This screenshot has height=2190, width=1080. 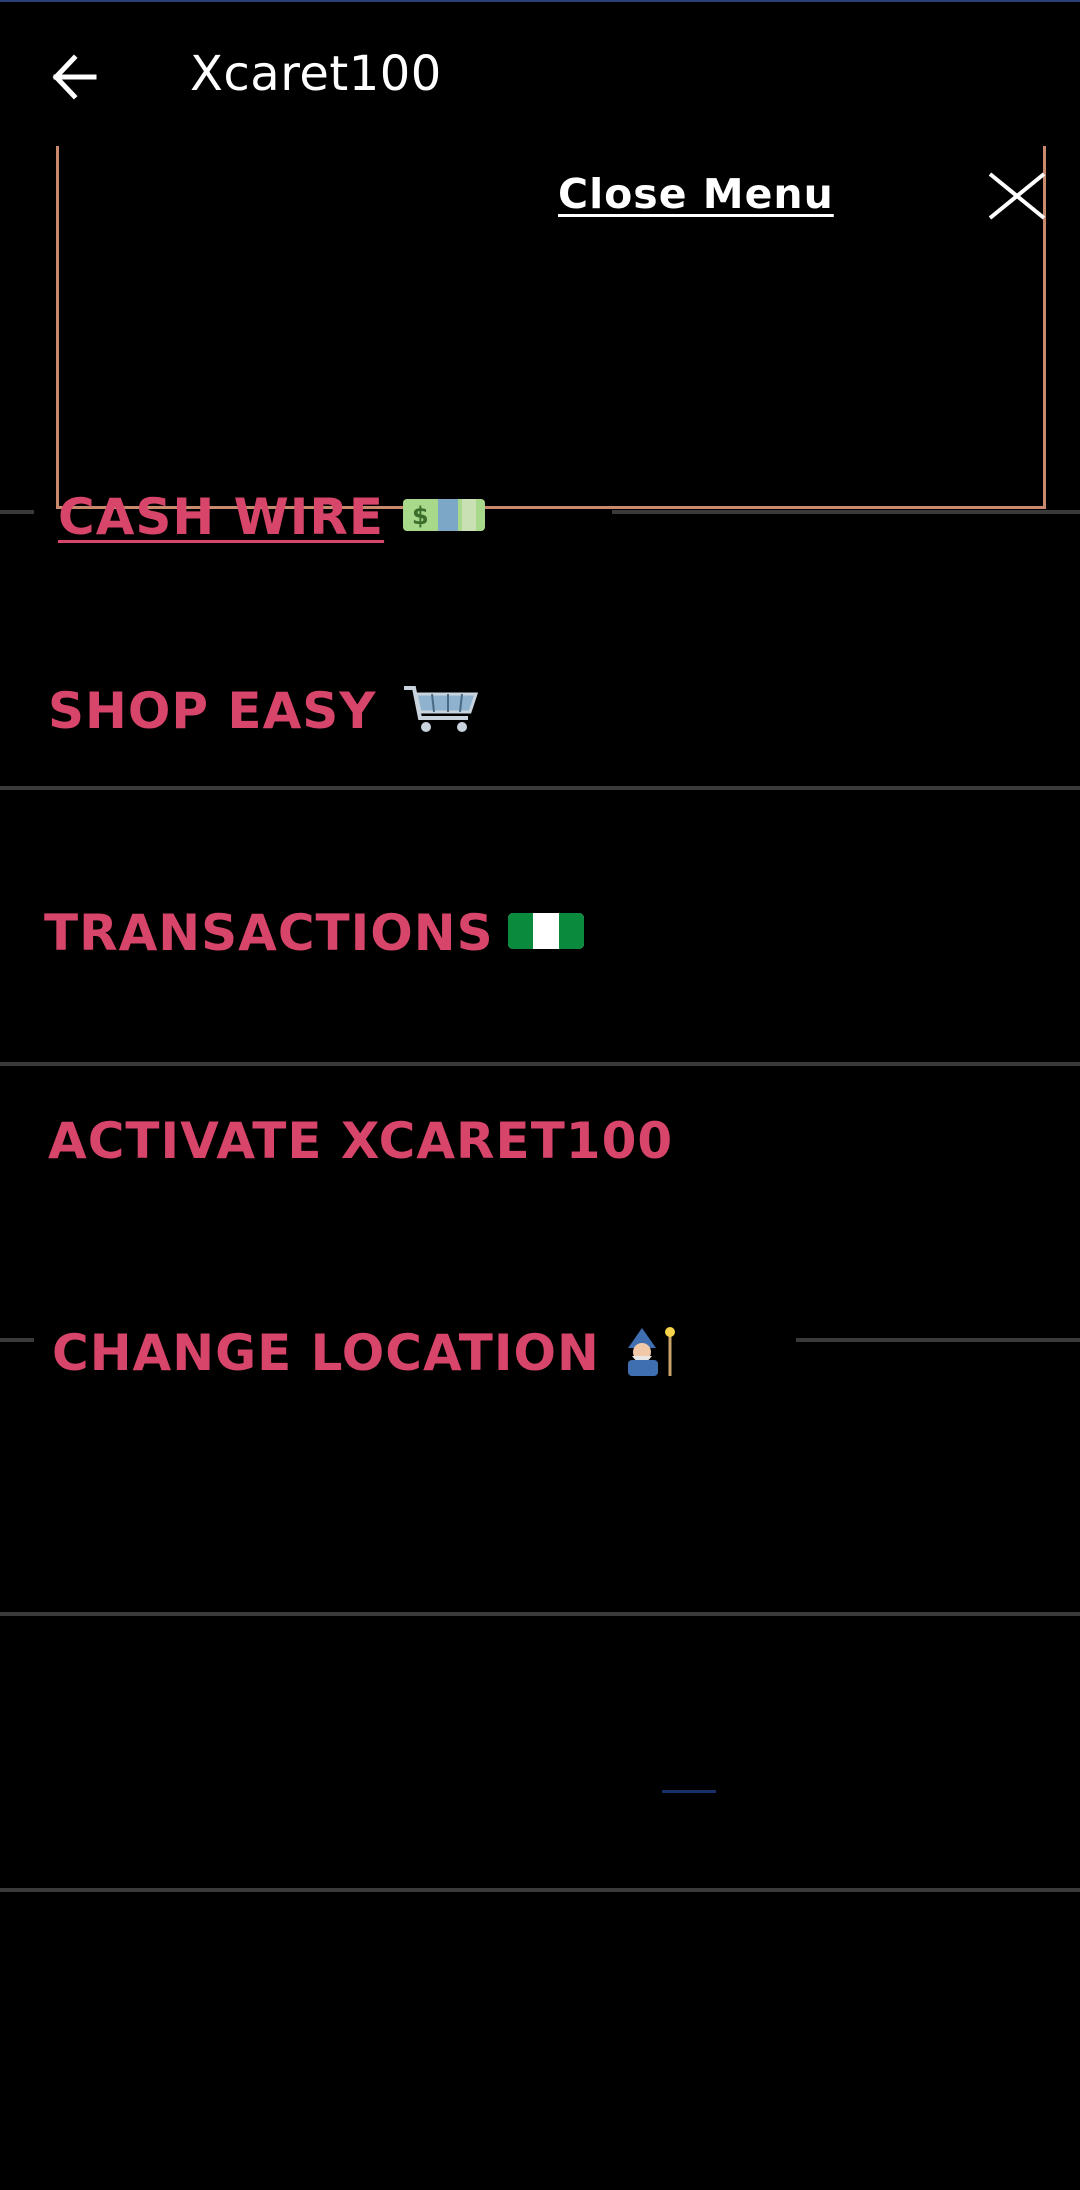 I want to click on menu-item-label: ACTIVATE XCARET100, so click(x=361, y=1141).